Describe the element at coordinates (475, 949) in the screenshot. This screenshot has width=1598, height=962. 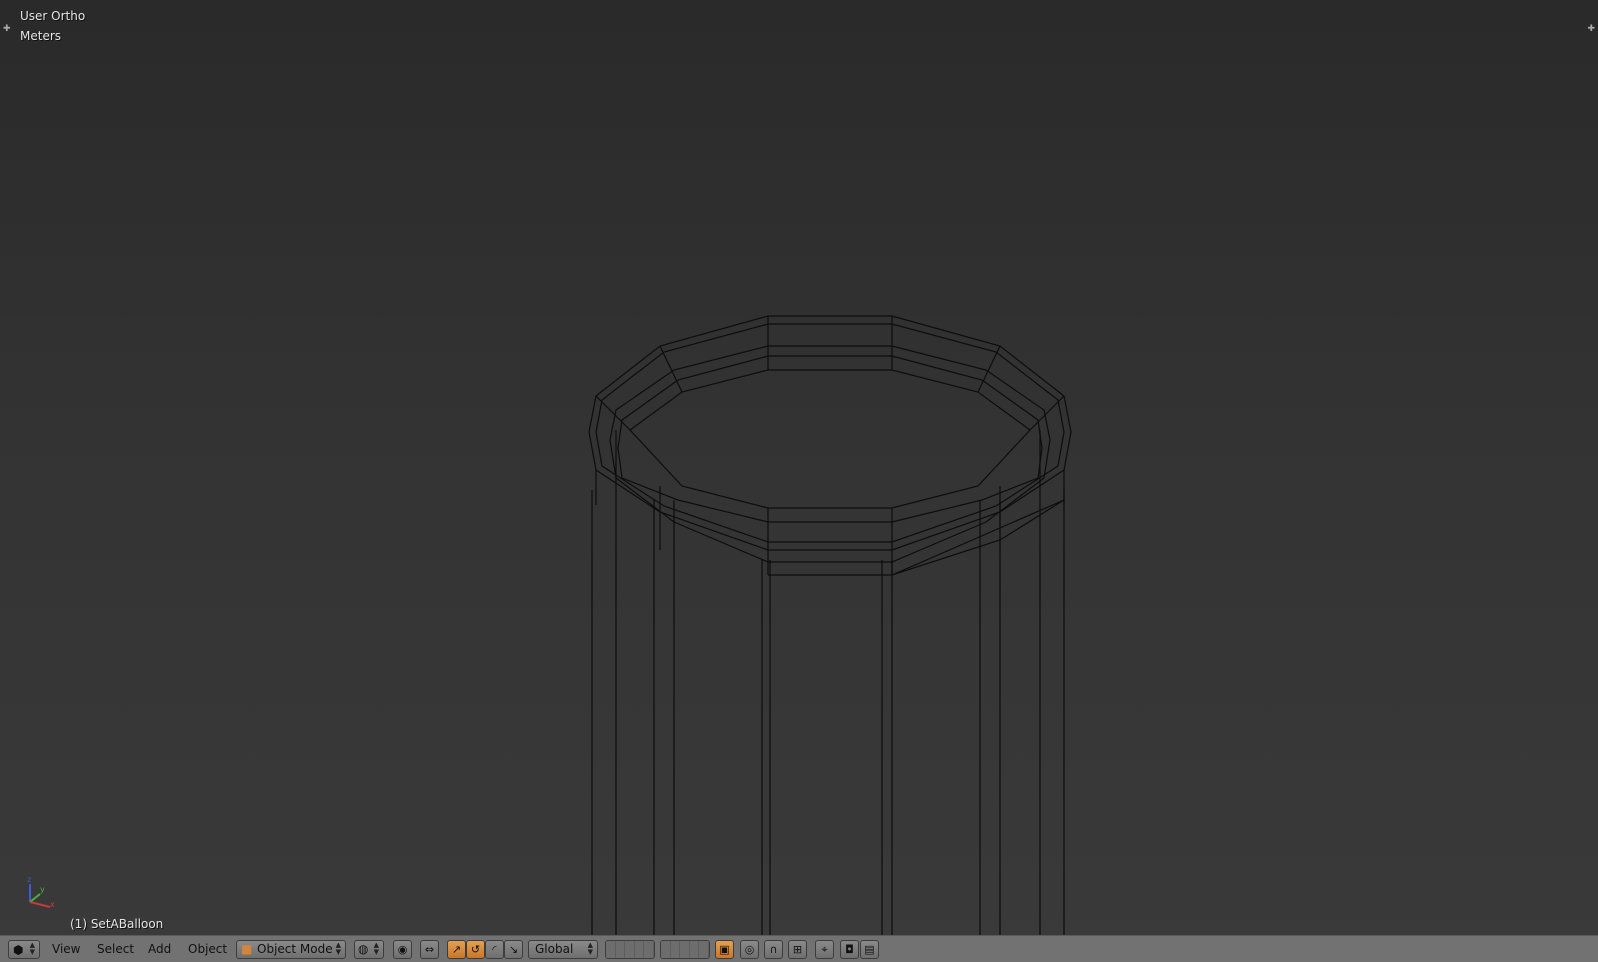
I see `rotate-manipulator-icon: ↺` at that location.